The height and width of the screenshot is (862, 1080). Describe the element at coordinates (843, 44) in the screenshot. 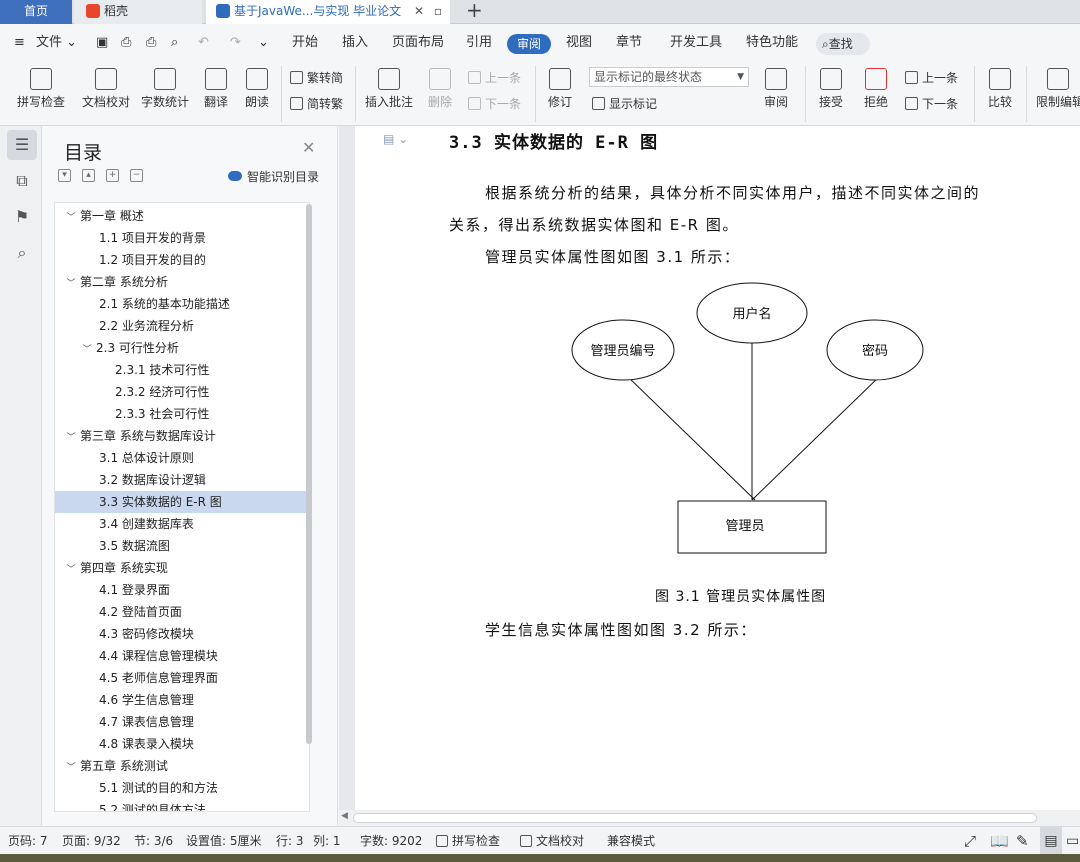

I see `search-box: ⌕查找` at that location.